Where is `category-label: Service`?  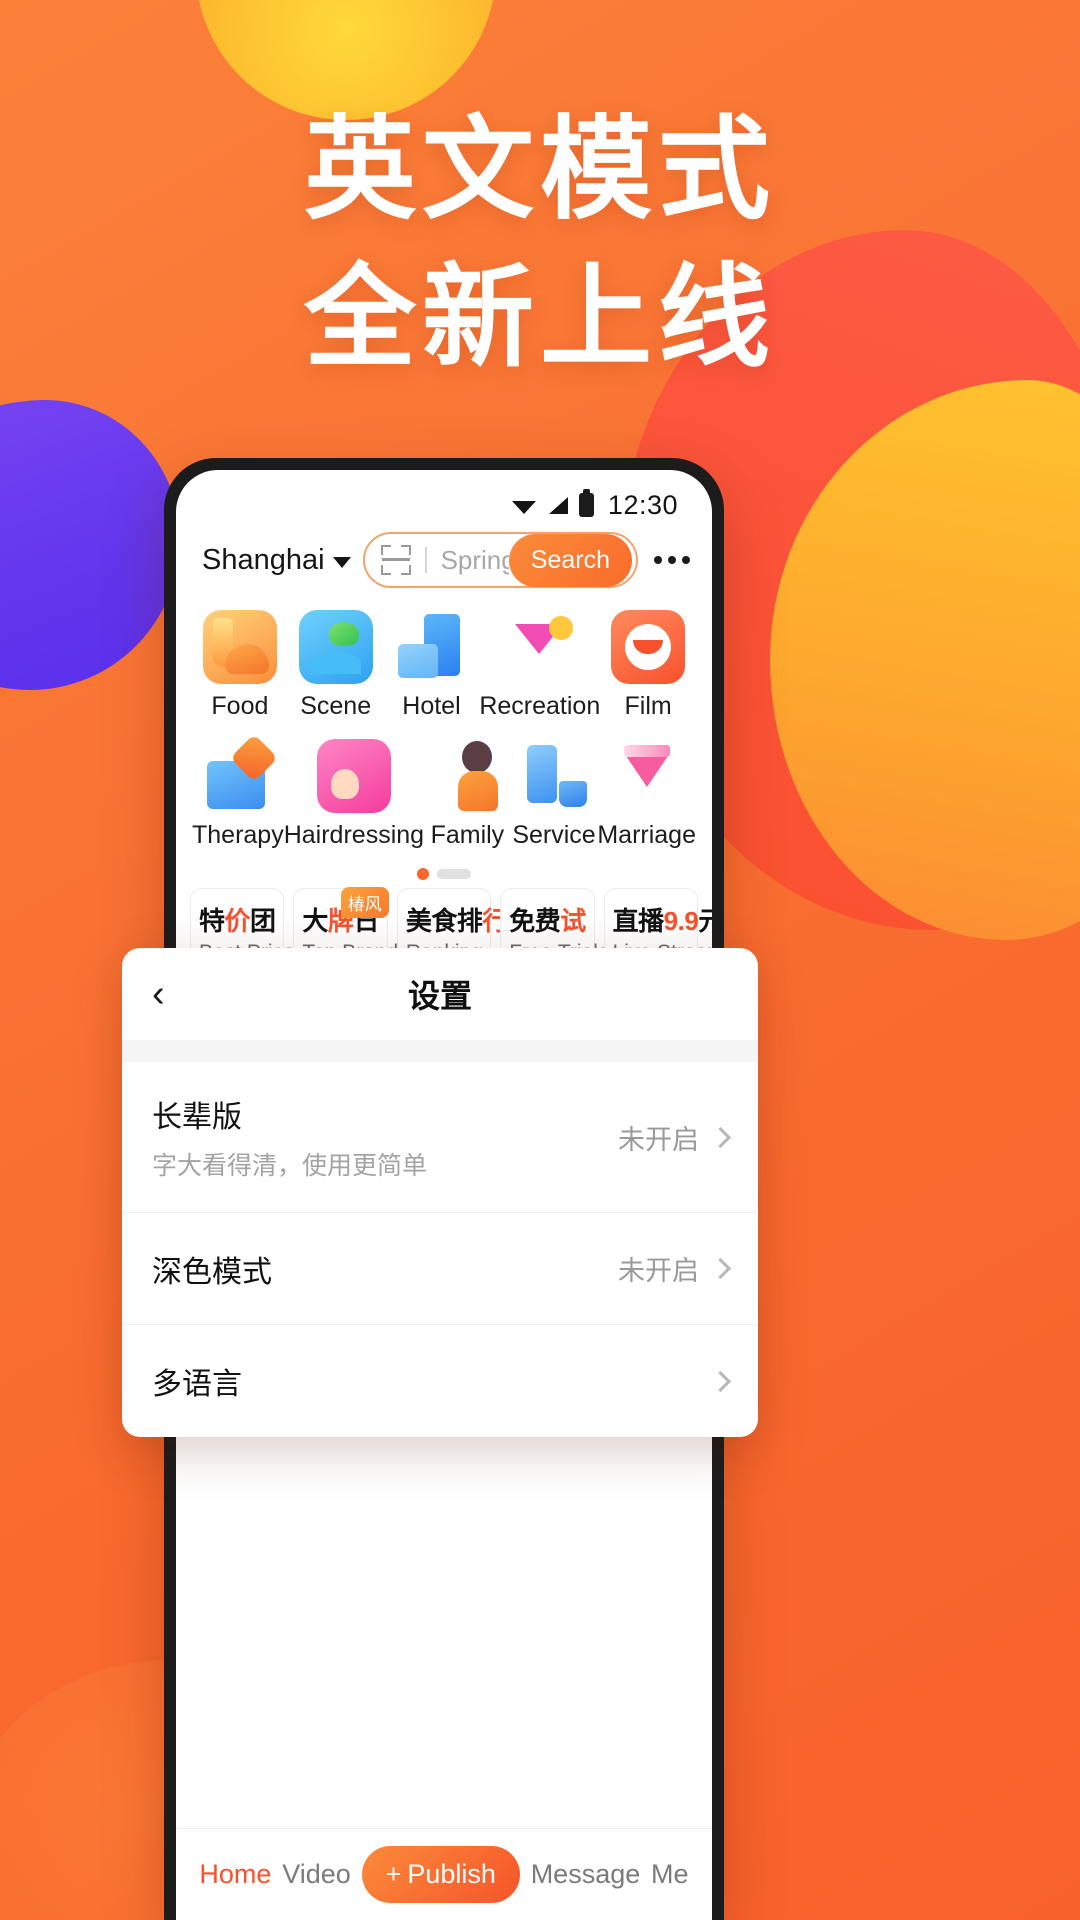 category-label: Service is located at coordinates (554, 835).